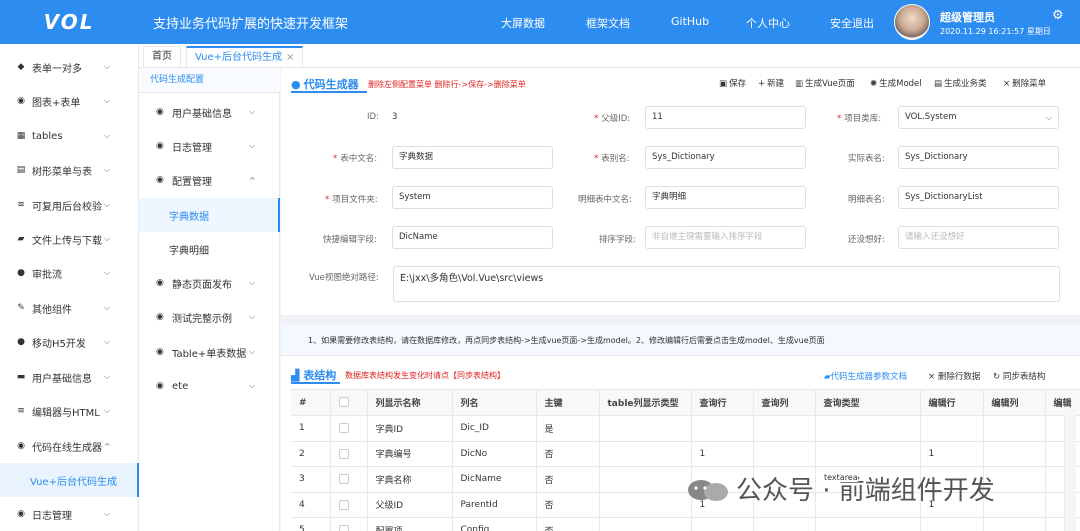  What do you see at coordinates (912, 22) in the screenshot?
I see `avatar` at bounding box center [912, 22].